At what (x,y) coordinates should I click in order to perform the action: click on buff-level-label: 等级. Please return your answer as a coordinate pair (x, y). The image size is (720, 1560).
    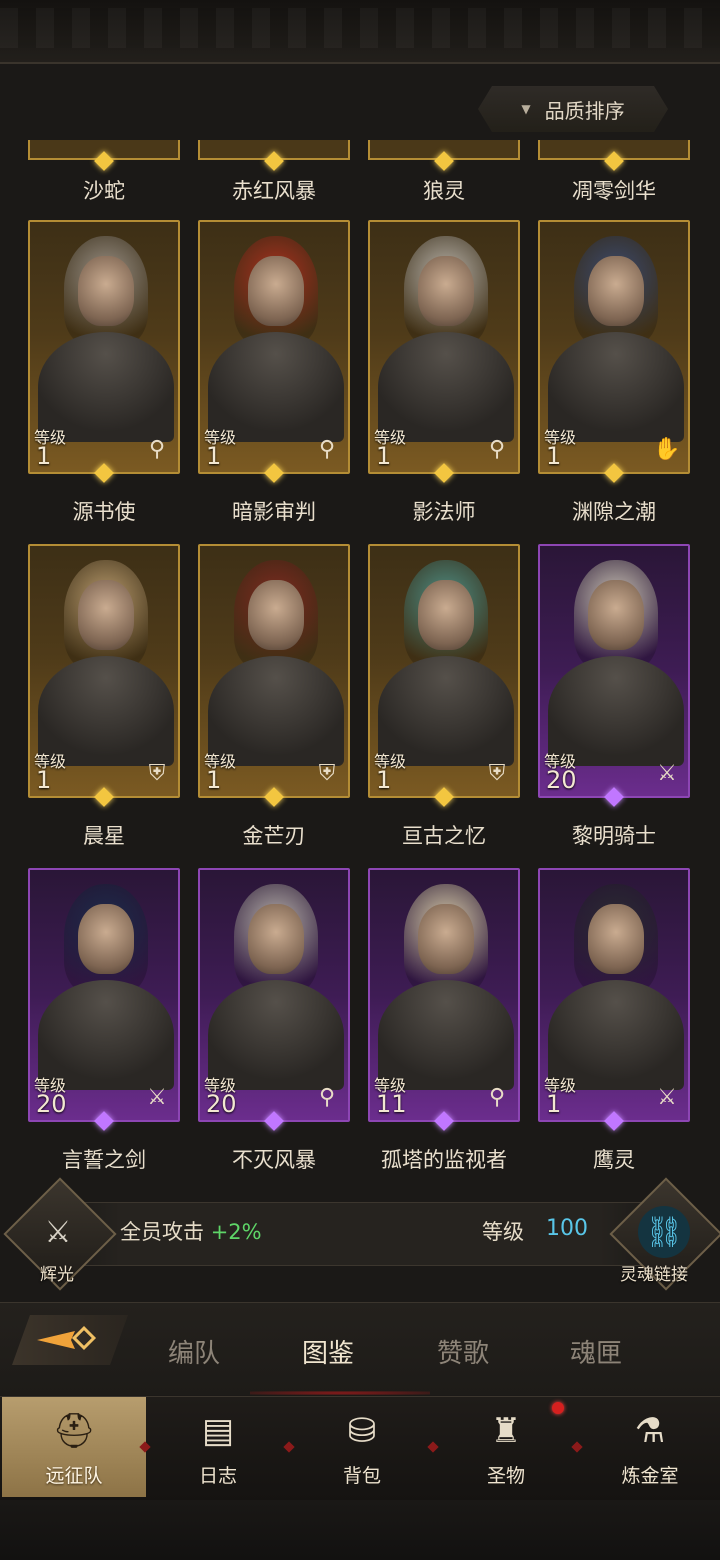
    Looking at the image, I should click on (503, 1232).